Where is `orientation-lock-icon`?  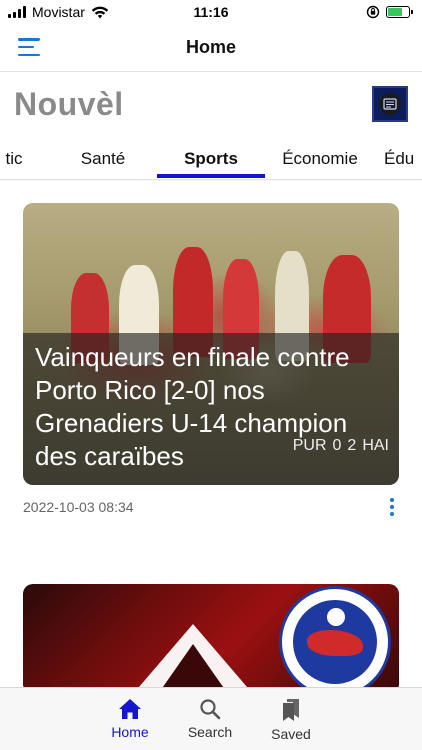
orientation-lock-icon is located at coordinates (373, 12).